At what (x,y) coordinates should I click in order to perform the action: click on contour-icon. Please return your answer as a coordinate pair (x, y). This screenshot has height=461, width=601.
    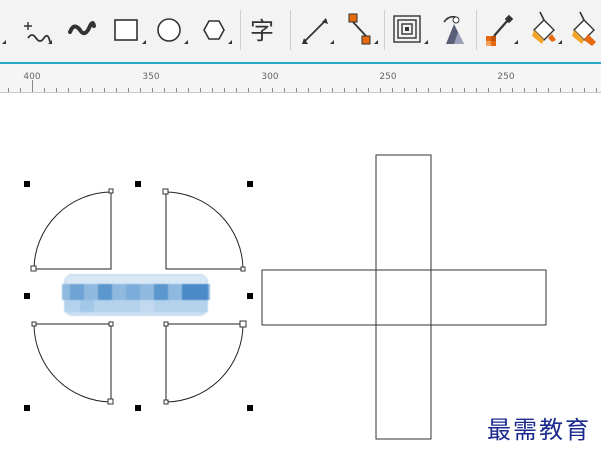
    Looking at the image, I should click on (410, 29).